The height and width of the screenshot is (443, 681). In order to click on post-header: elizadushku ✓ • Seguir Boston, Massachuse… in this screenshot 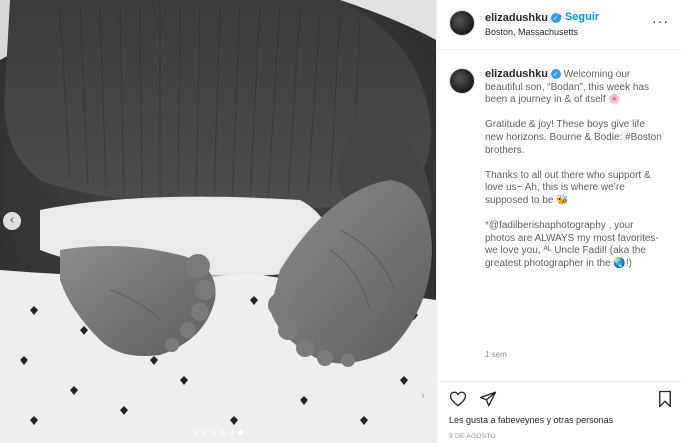, I will do `click(559, 25)`.